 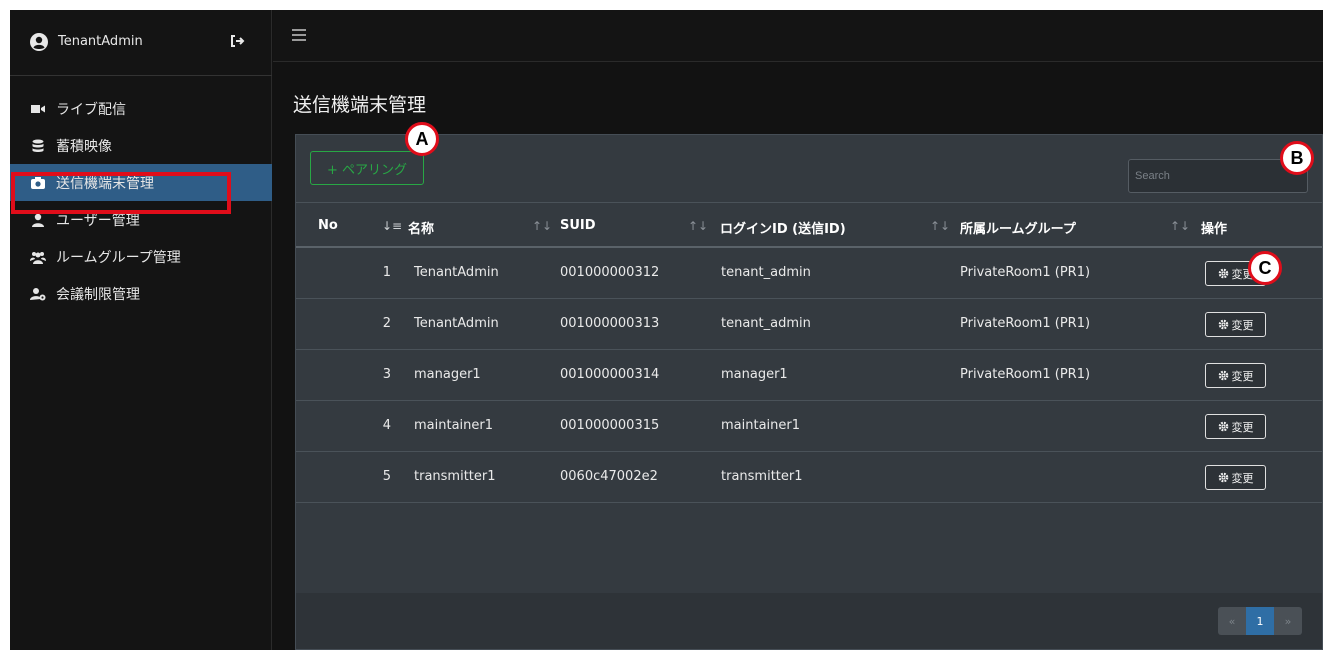 What do you see at coordinates (392, 226) in the screenshot?
I see `sort-asc-icon: ↓≡` at bounding box center [392, 226].